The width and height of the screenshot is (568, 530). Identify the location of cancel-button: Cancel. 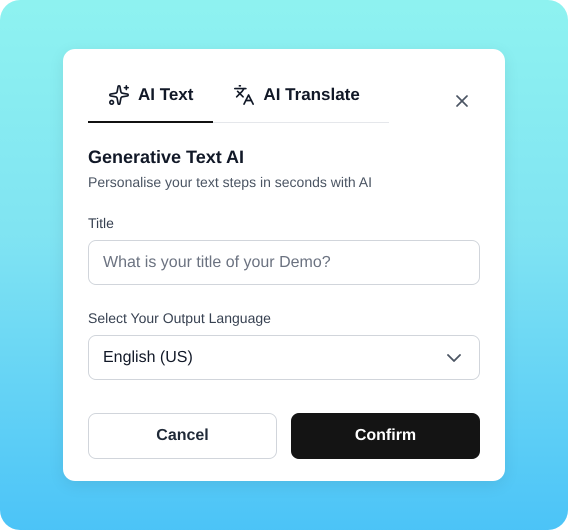
(182, 436).